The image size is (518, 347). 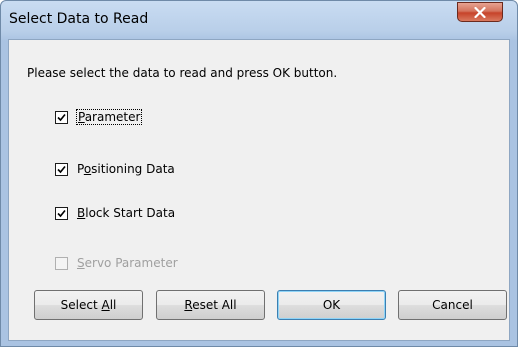 I want to click on reset-all-label: Reset All, so click(x=210, y=305).